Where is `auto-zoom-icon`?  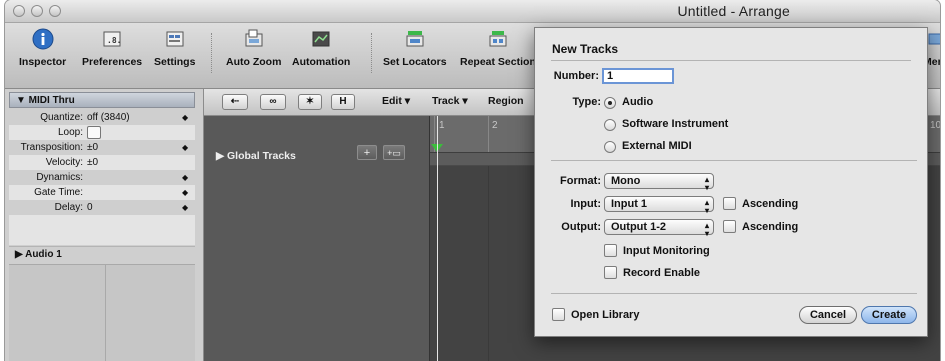 auto-zoom-icon is located at coordinates (254, 38).